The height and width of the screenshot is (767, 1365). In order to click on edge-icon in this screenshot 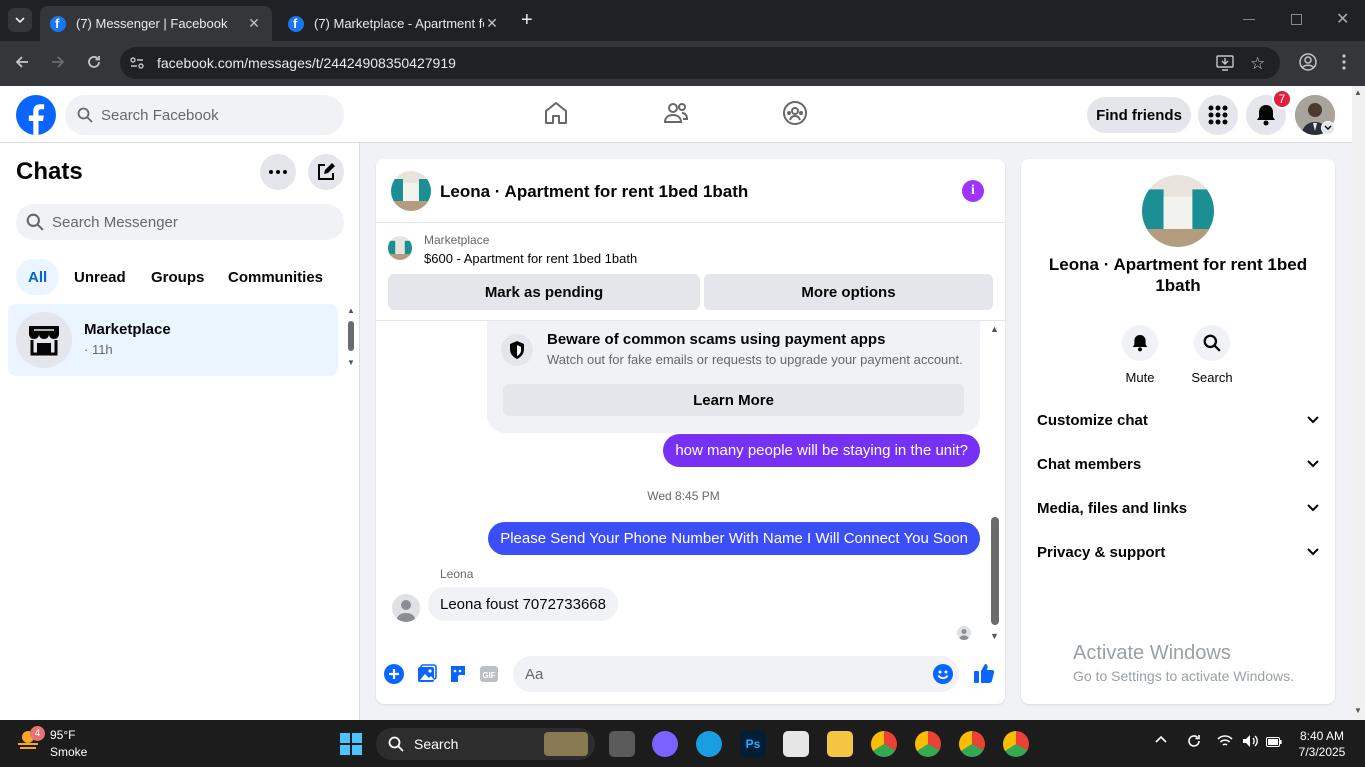, I will do `click(709, 744)`.